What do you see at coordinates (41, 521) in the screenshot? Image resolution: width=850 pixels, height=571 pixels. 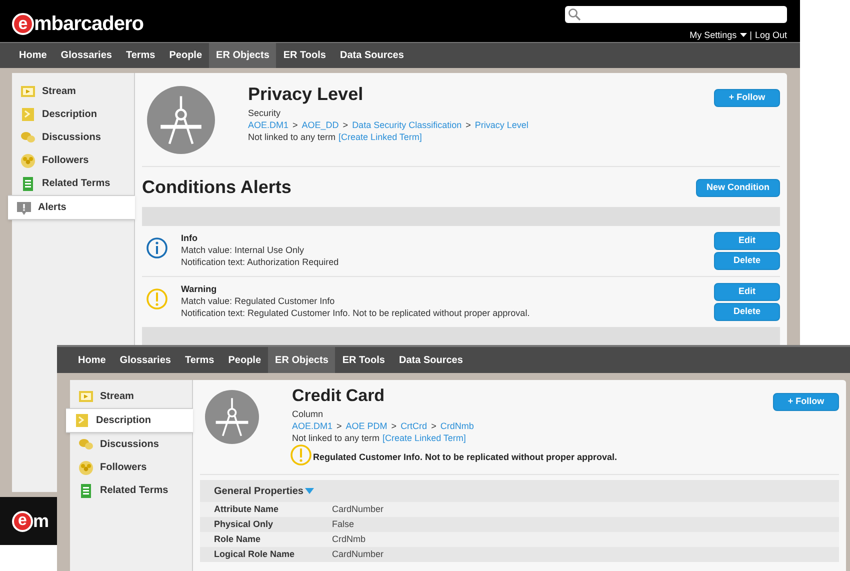 I see `logo-text: m` at bounding box center [41, 521].